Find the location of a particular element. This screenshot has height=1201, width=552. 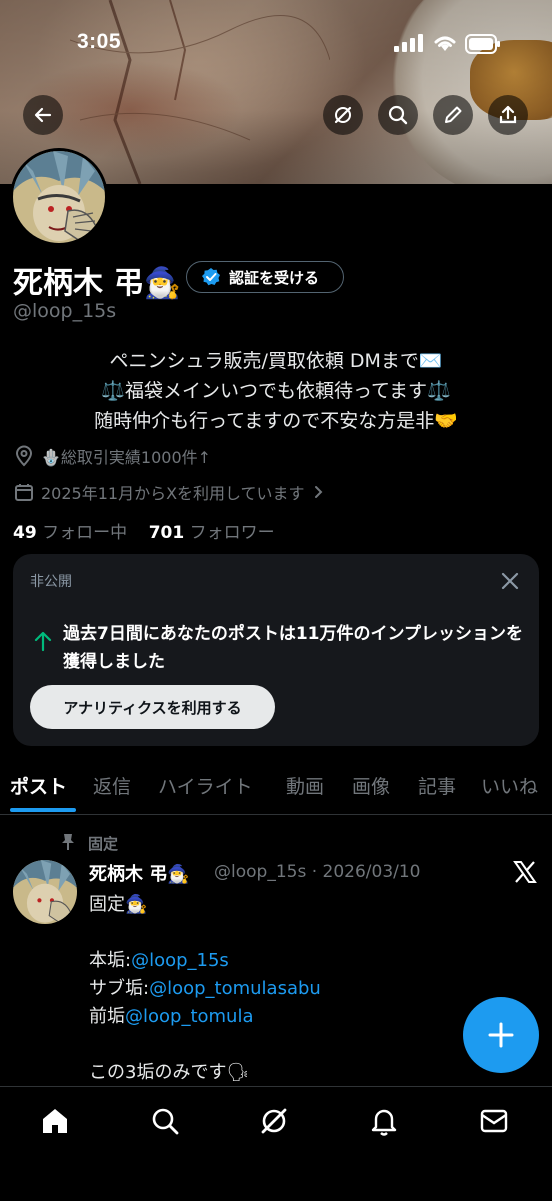

plus-icon is located at coordinates (501, 1035).